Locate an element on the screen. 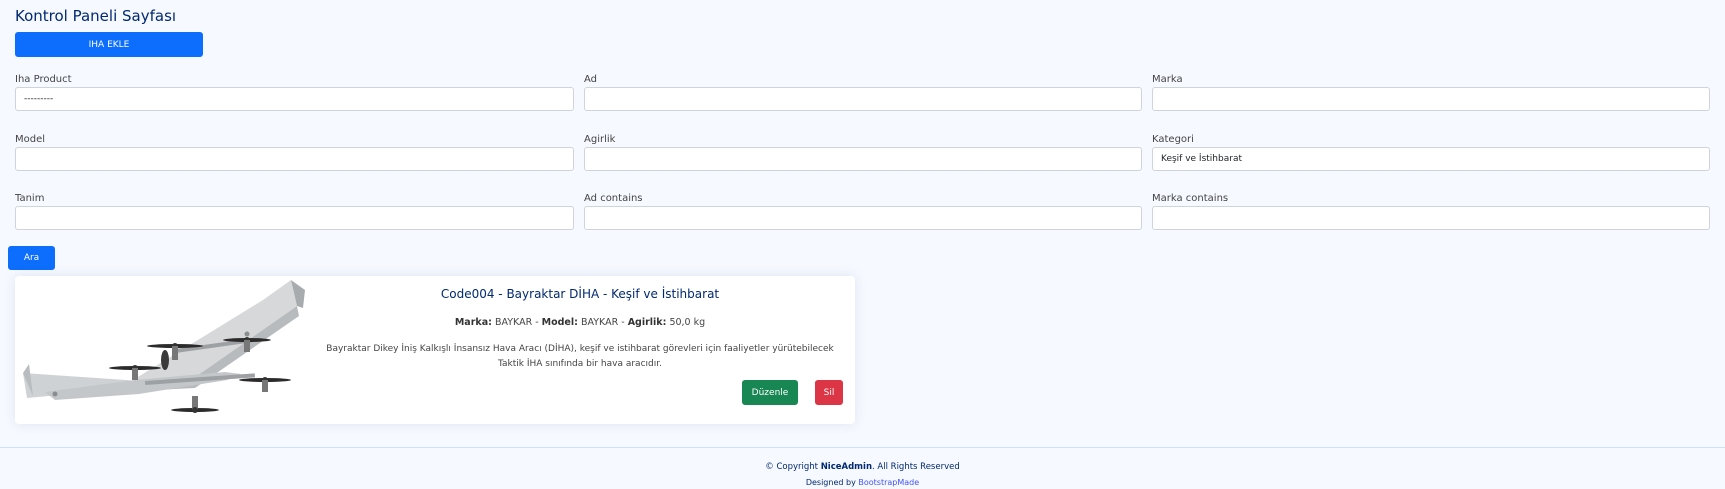 Image resolution: width=1725 pixels, height=489 pixels. marka-contains-label: Marka contains is located at coordinates (1190, 198).